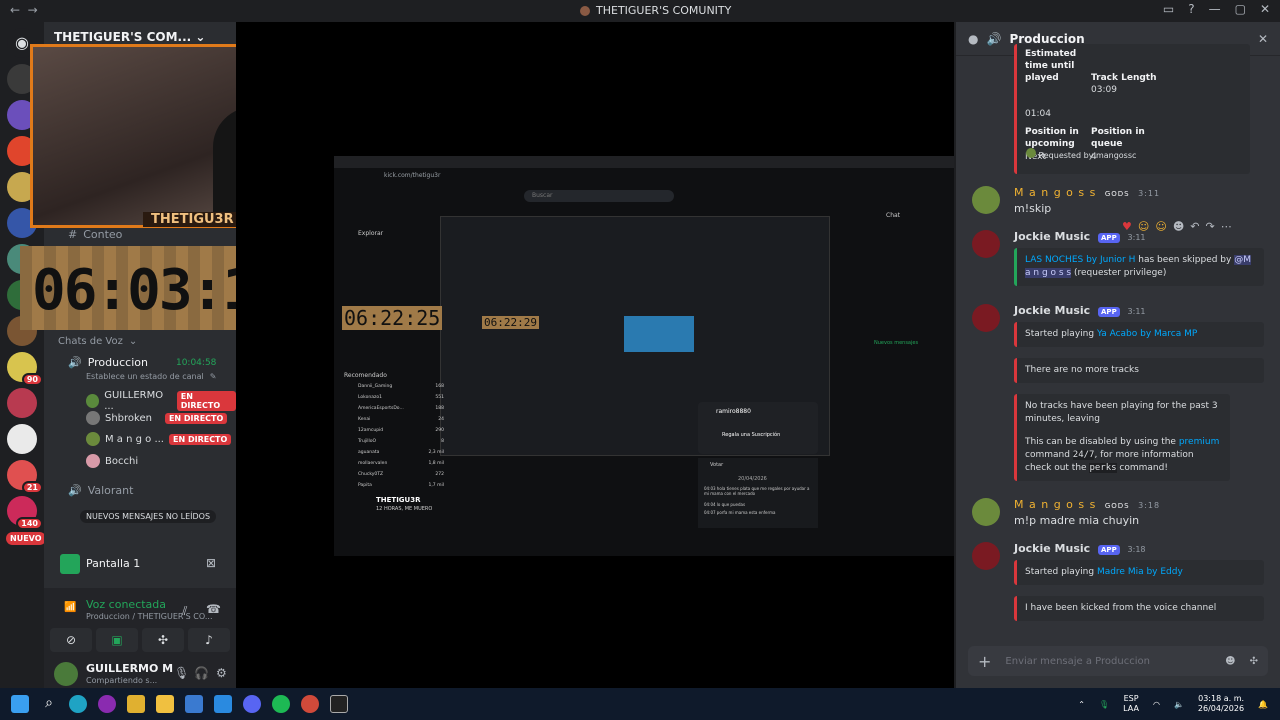  What do you see at coordinates (100, 490) in the screenshot?
I see `channel-valorant: 🔊 Valorant` at bounding box center [100, 490].